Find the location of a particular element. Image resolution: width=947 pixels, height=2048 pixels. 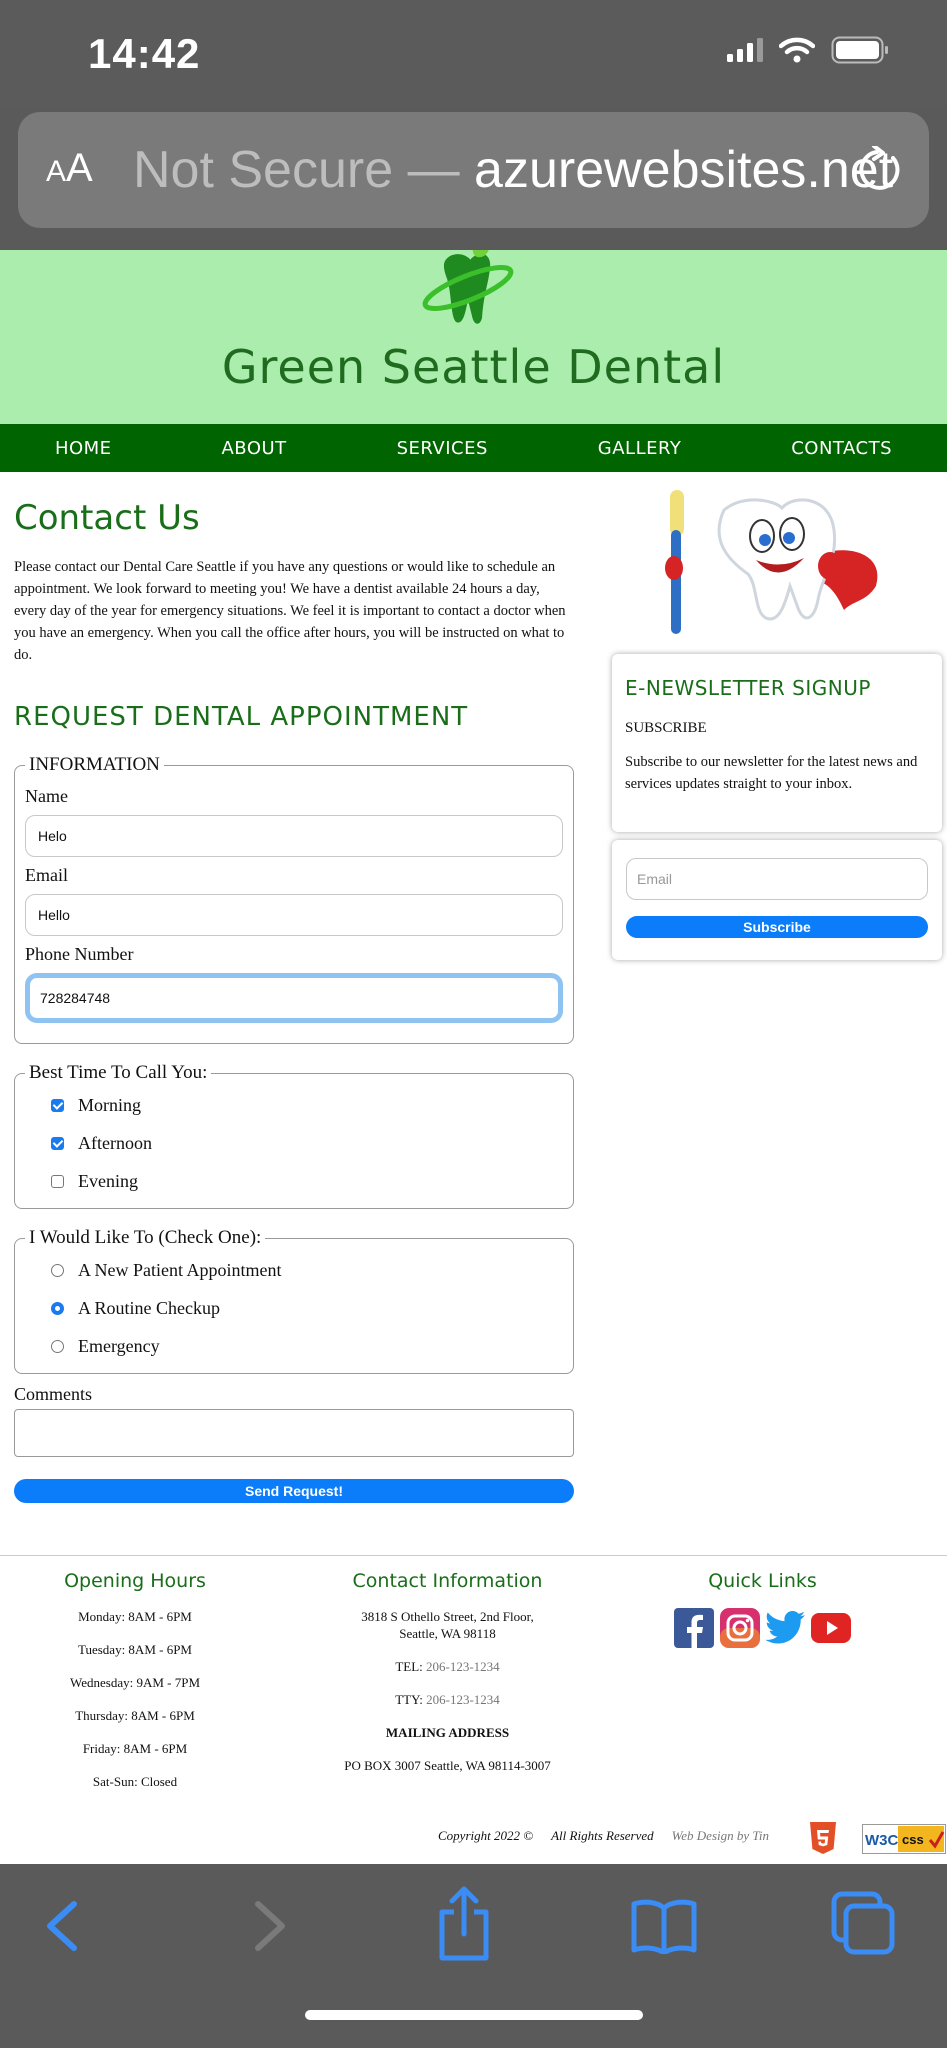

tty-link: 206-123-1234 is located at coordinates (463, 1699).